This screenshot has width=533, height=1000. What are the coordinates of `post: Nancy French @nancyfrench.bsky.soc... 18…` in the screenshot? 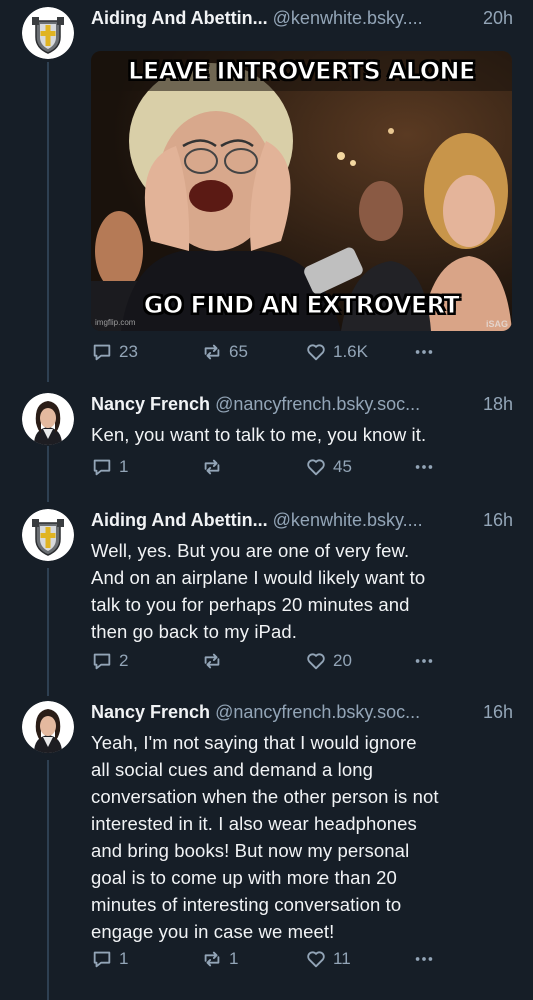 It's located at (266, 441).